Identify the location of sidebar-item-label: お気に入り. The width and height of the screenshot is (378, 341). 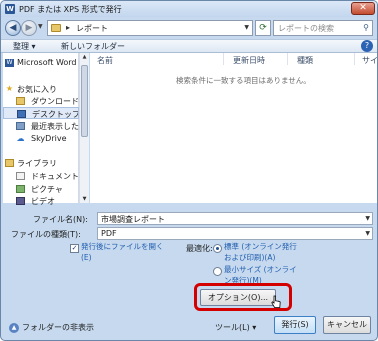
(37, 89).